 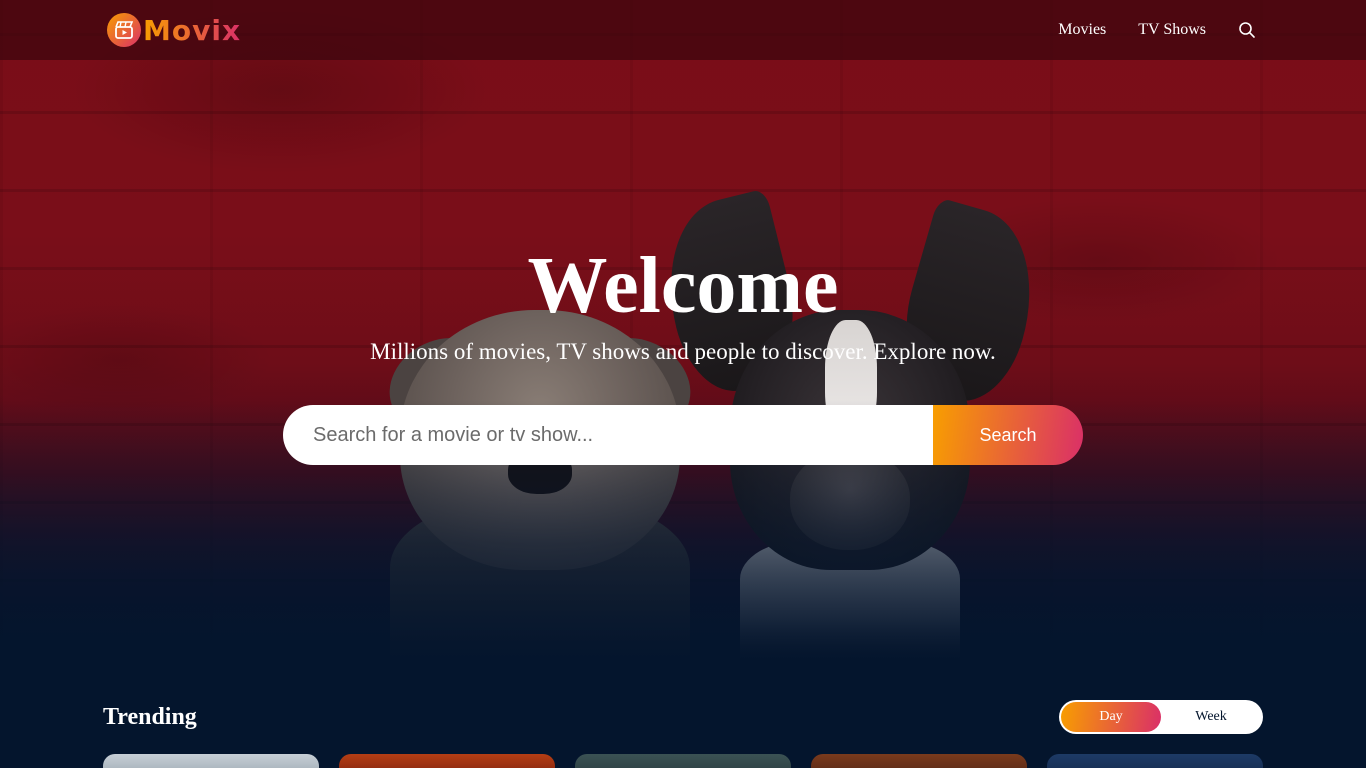 I want to click on top-header: Movix Movies TV Shows, so click(x=683, y=30).